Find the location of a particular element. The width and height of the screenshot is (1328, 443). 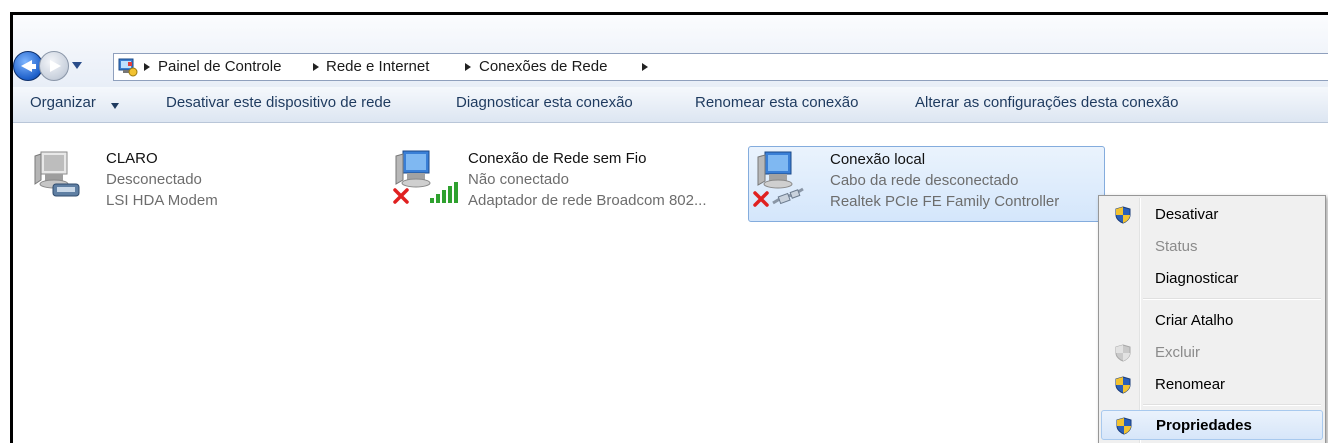

organize-menu-button: Organizar is located at coordinates (63, 102).